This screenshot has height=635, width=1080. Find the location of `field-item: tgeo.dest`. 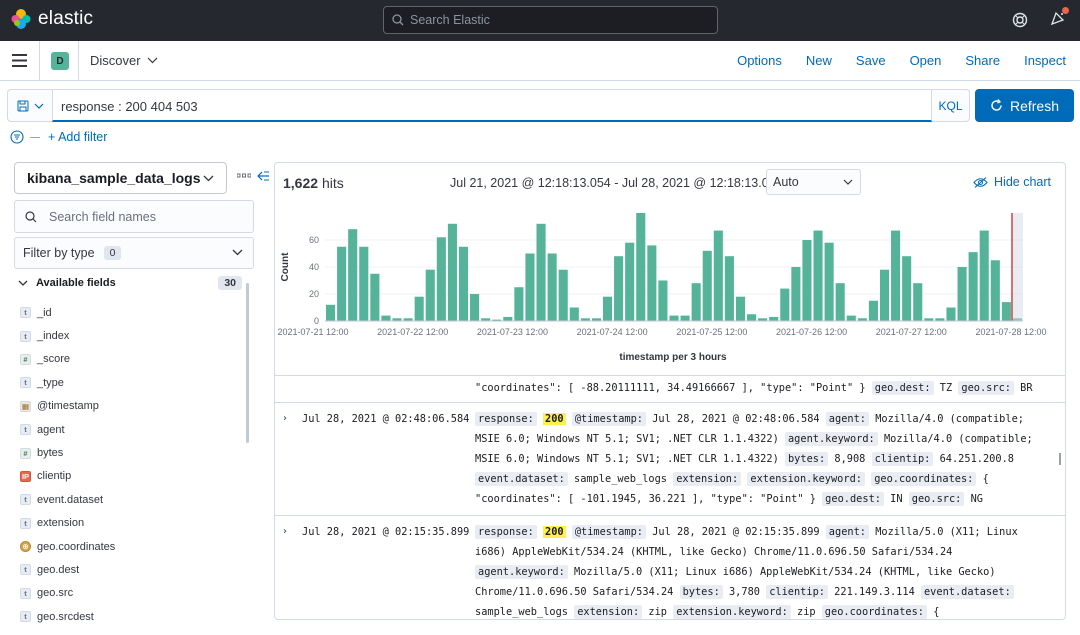

field-item: tgeo.dest is located at coordinates (130, 569).